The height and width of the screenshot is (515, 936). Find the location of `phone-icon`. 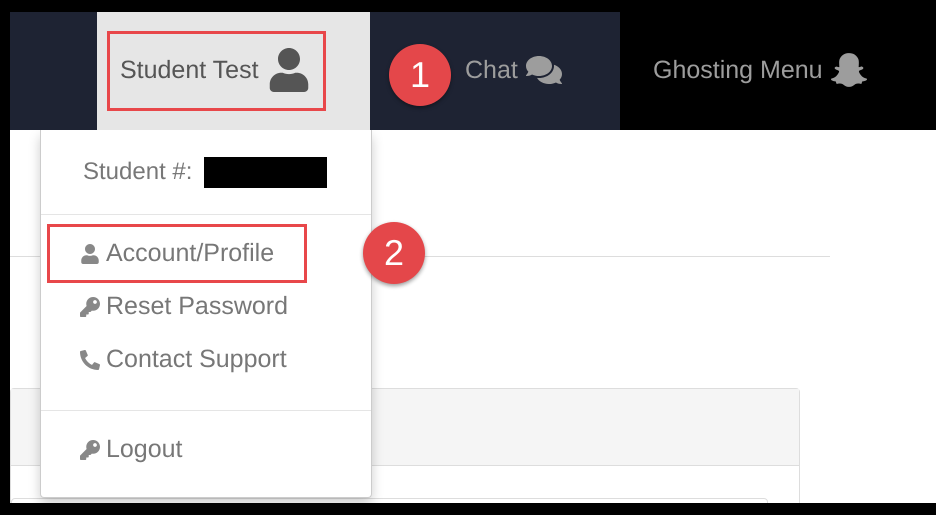

phone-icon is located at coordinates (90, 360).